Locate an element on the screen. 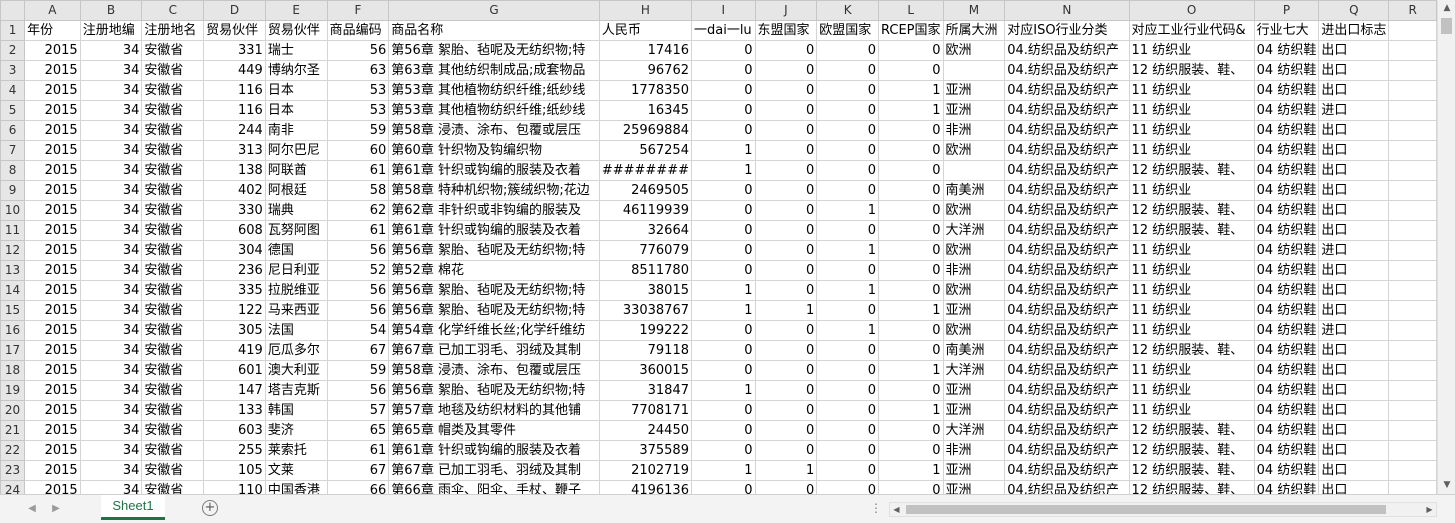 The image size is (1455, 523). cell: 53 is located at coordinates (358, 110).